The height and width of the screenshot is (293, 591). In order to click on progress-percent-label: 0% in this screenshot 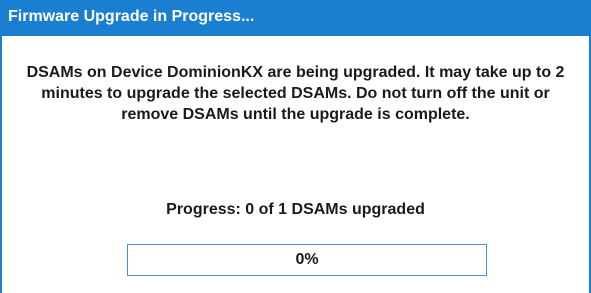, I will do `click(307, 259)`.